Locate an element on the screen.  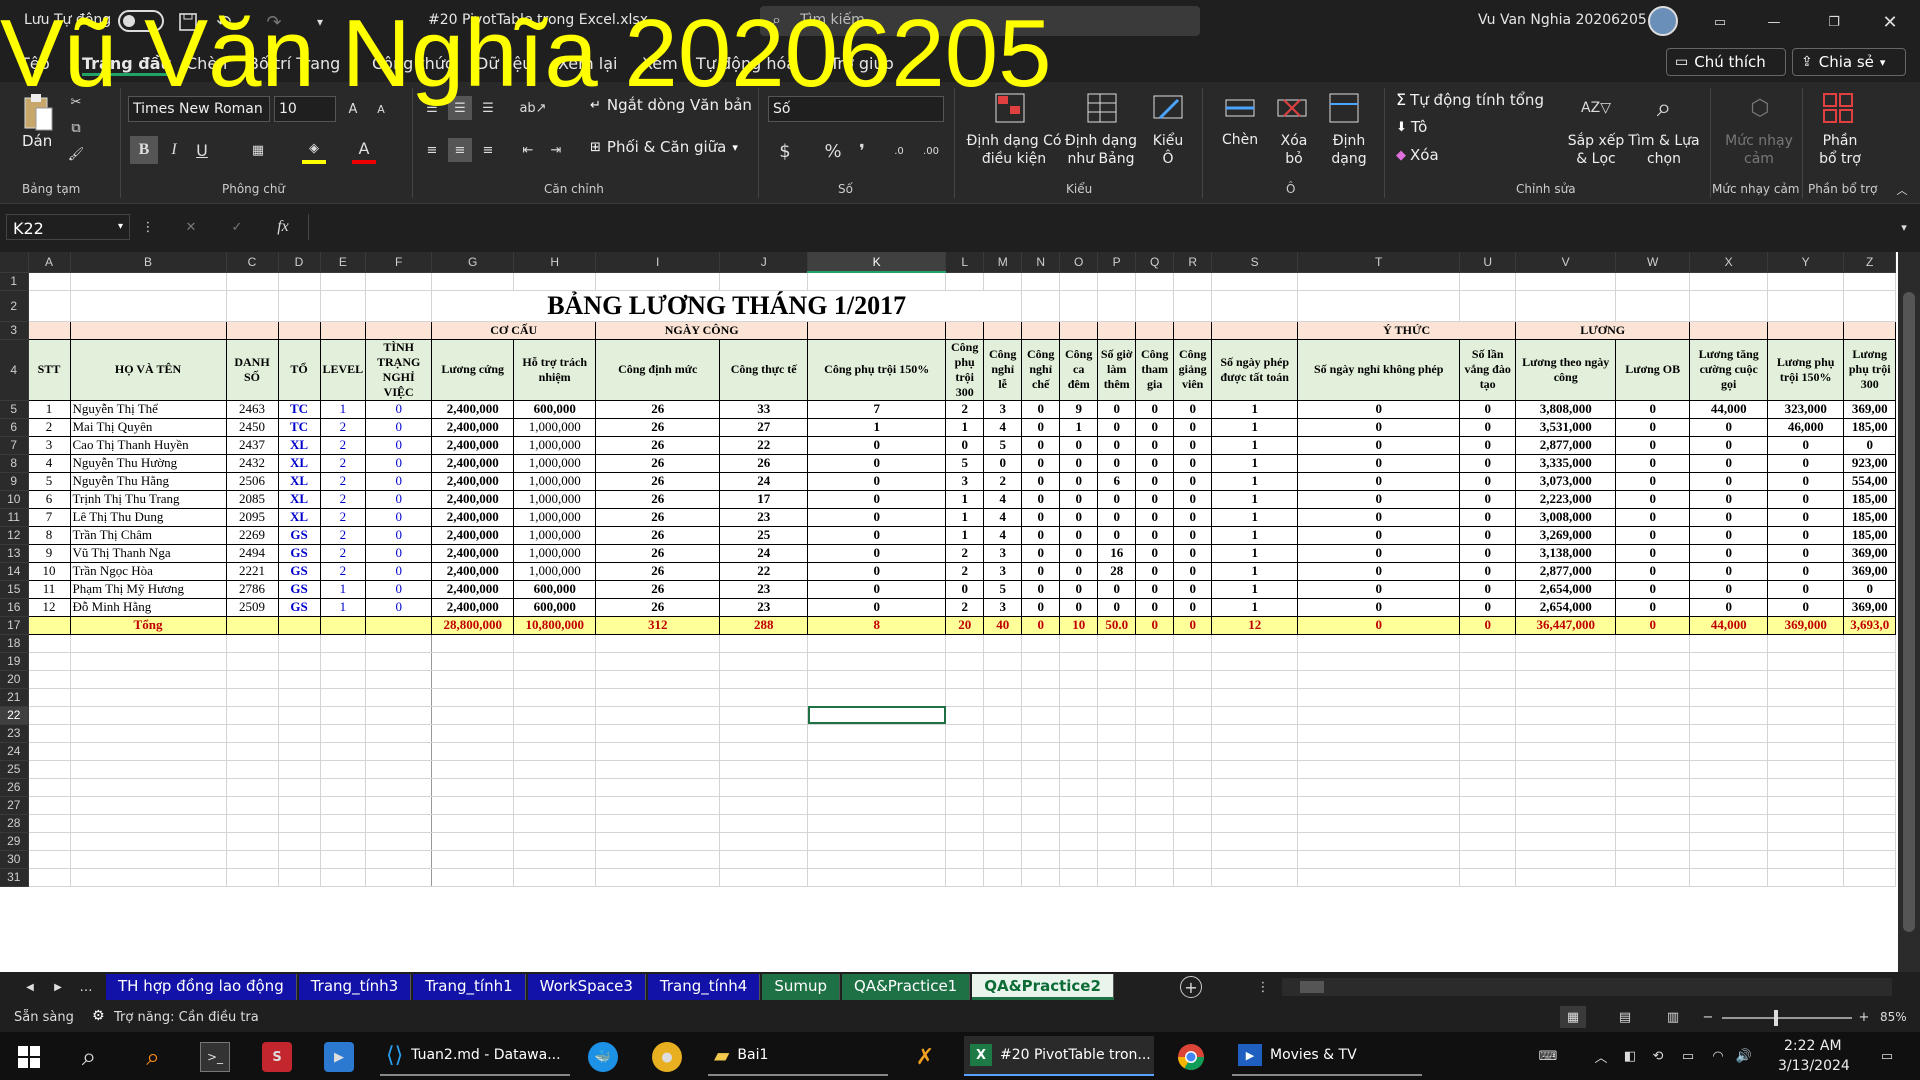
column-header: S is located at coordinates (1255, 262).